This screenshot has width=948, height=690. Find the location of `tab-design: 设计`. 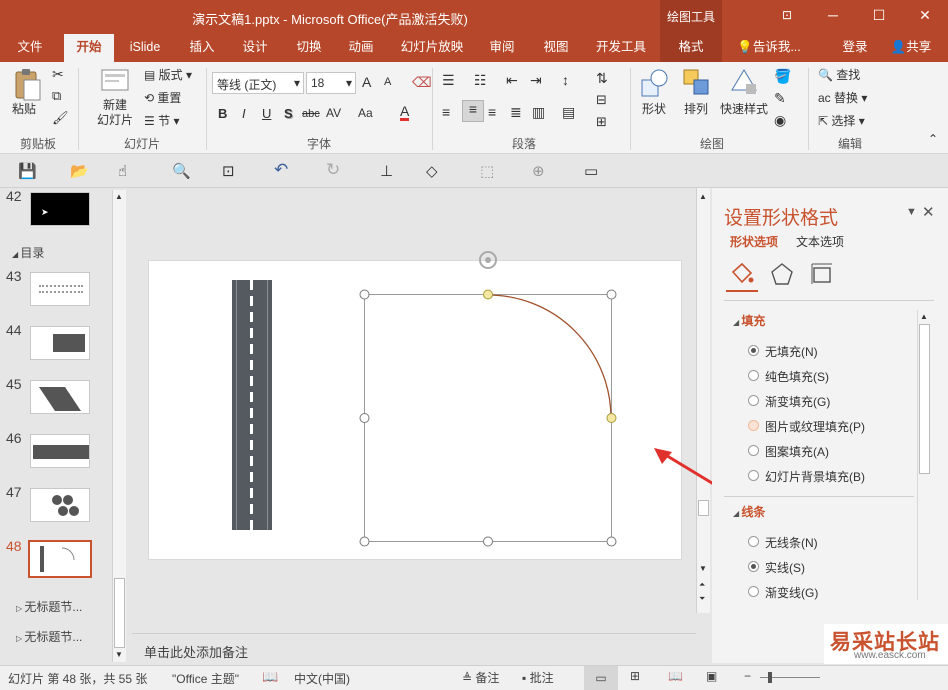

tab-design: 设计 is located at coordinates (255, 48).